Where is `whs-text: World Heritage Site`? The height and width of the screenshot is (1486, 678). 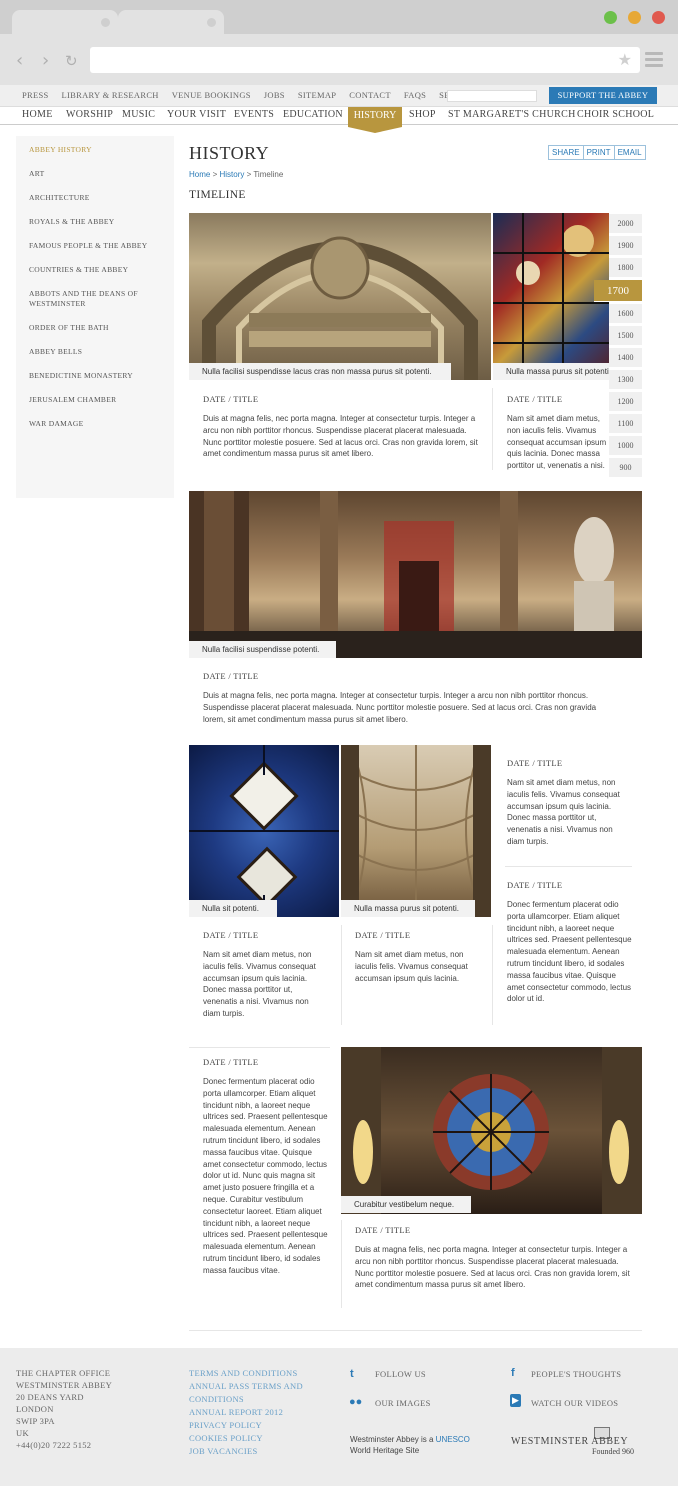 whs-text: World Heritage Site is located at coordinates (385, 1450).